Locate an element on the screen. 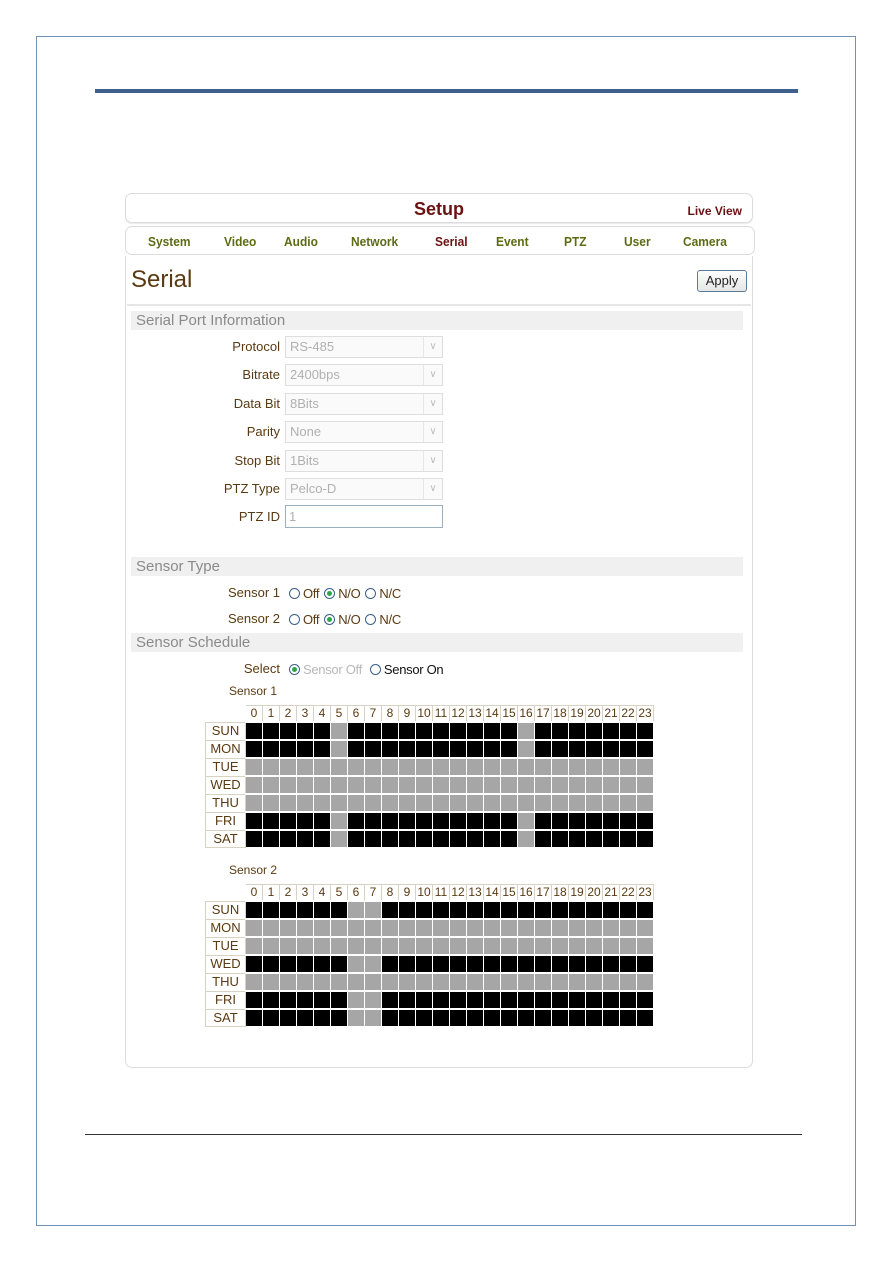 This screenshot has height=1263, width=893. hour-header: 20 is located at coordinates (594, 714).